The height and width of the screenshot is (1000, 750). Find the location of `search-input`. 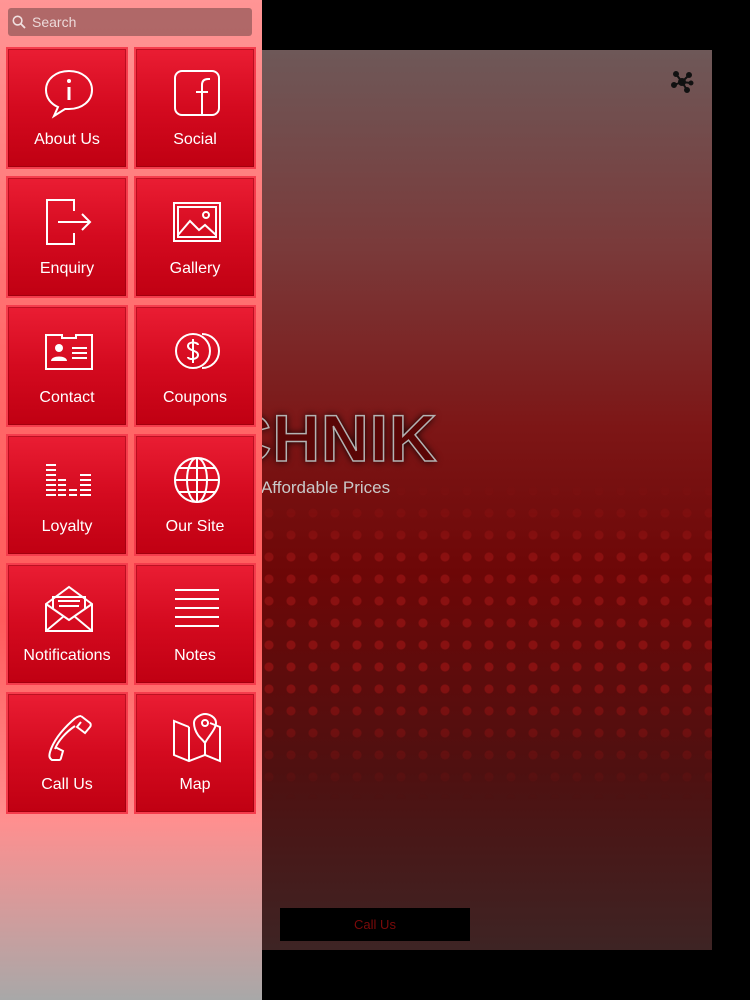

search-input is located at coordinates (137, 22).